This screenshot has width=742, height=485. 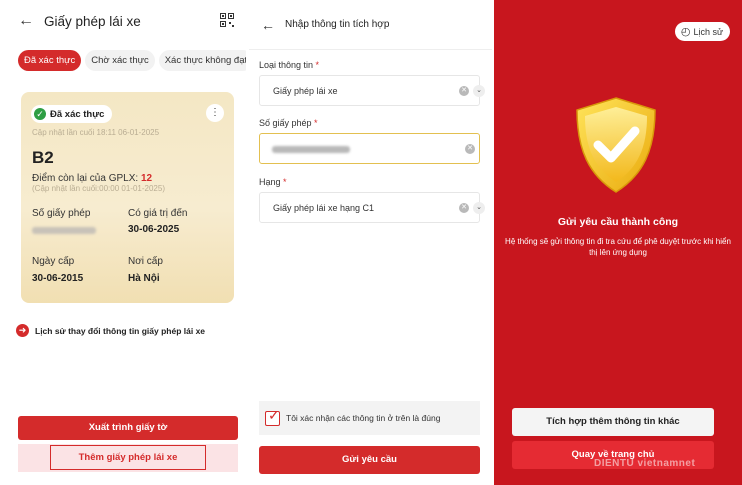 What do you see at coordinates (58, 278) in the screenshot?
I see `issue-date-value: 30-06-2015` at bounding box center [58, 278].